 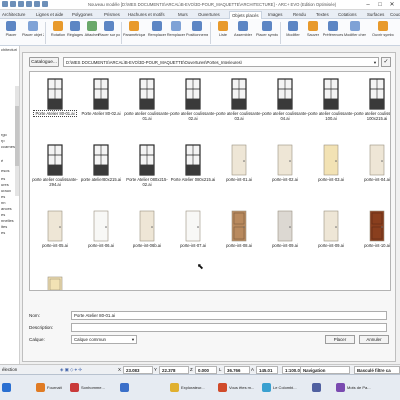 I want to click on placer-objet-2d-button: Placer objet 2d, so click(x=33, y=32).